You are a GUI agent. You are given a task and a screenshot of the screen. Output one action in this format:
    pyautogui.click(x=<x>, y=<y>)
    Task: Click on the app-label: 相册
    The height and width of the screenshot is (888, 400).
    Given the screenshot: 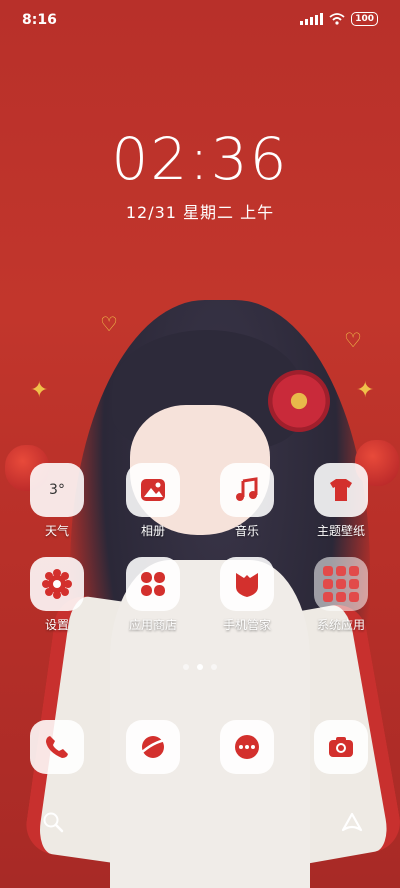 What is the action you would take?
    pyautogui.click(x=152, y=531)
    